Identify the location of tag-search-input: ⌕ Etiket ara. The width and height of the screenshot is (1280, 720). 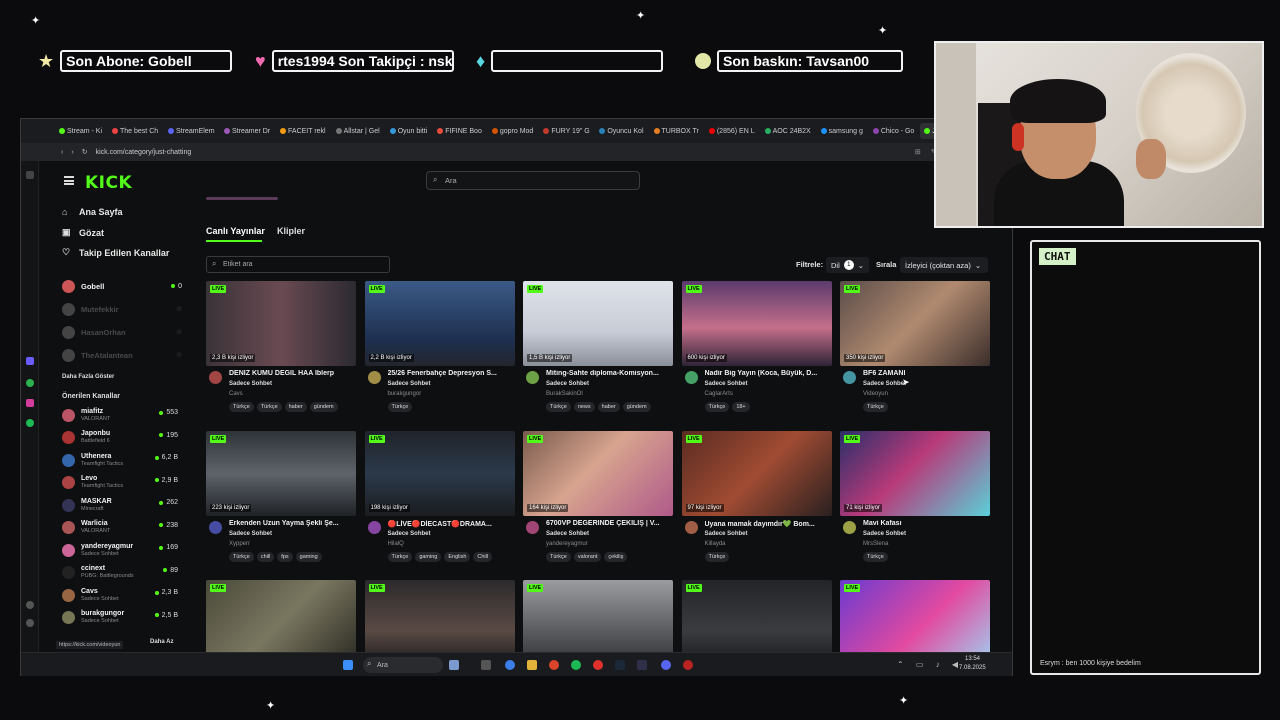
(298, 264).